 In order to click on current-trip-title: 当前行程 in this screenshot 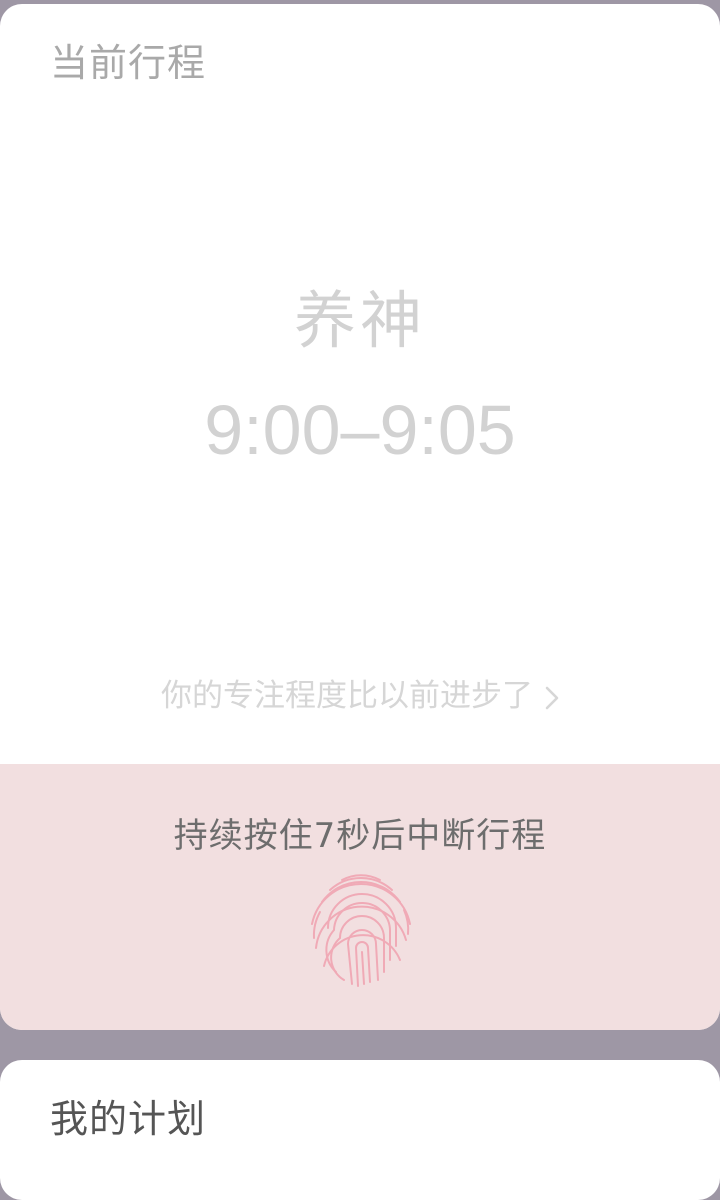, I will do `click(128, 63)`.